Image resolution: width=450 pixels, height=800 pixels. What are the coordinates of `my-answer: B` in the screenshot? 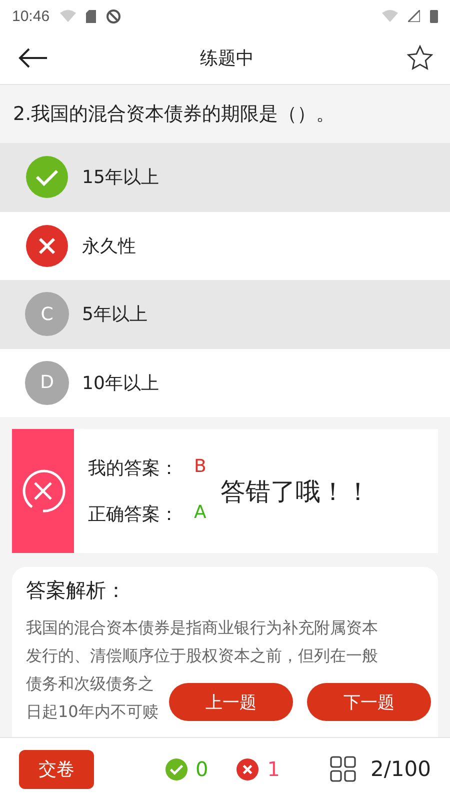 It's located at (200, 467).